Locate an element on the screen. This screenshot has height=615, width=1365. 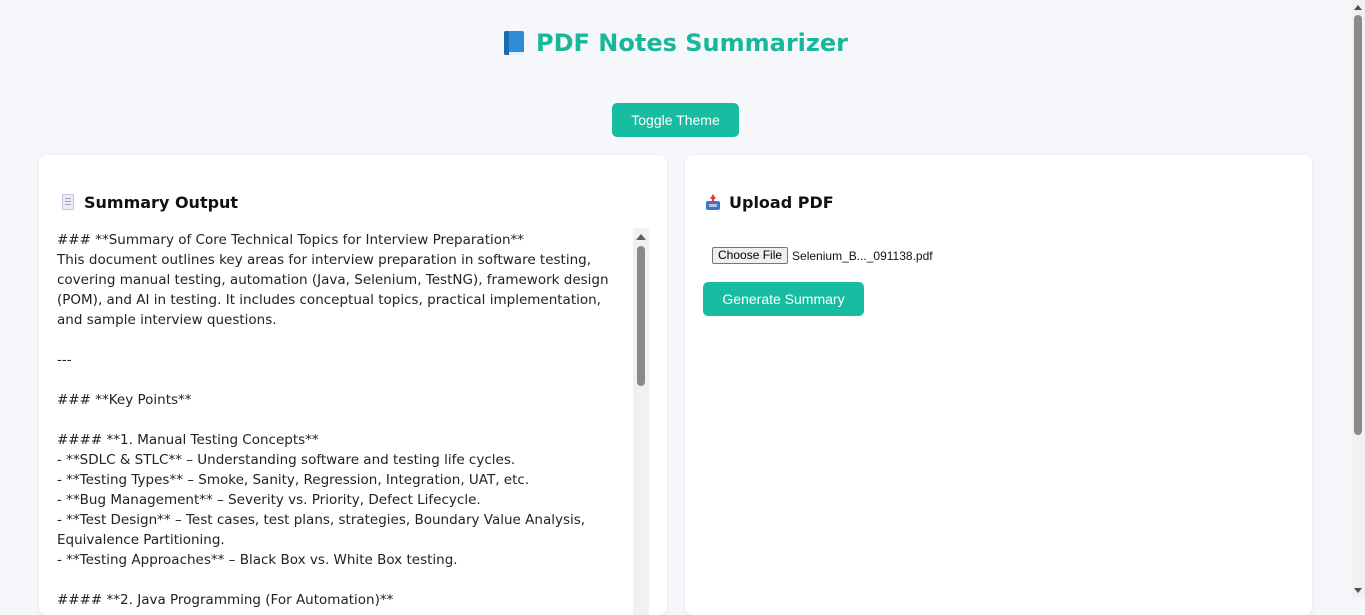
file-input: Choose File Selenium_B..._091138.pdf is located at coordinates (822, 255).